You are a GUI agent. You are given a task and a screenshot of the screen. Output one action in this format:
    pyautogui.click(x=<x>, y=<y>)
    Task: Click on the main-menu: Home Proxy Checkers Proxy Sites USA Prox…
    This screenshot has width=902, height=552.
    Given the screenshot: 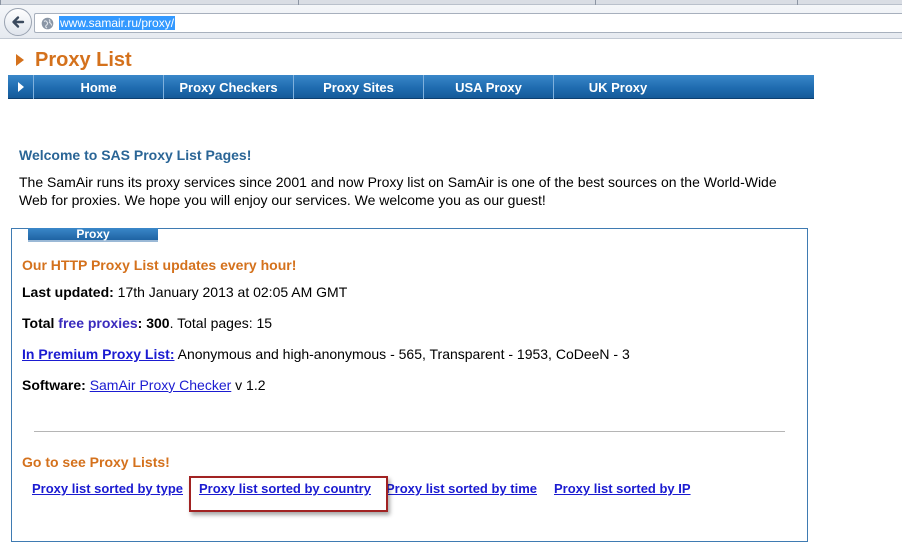 What is the action you would take?
    pyautogui.click(x=411, y=87)
    